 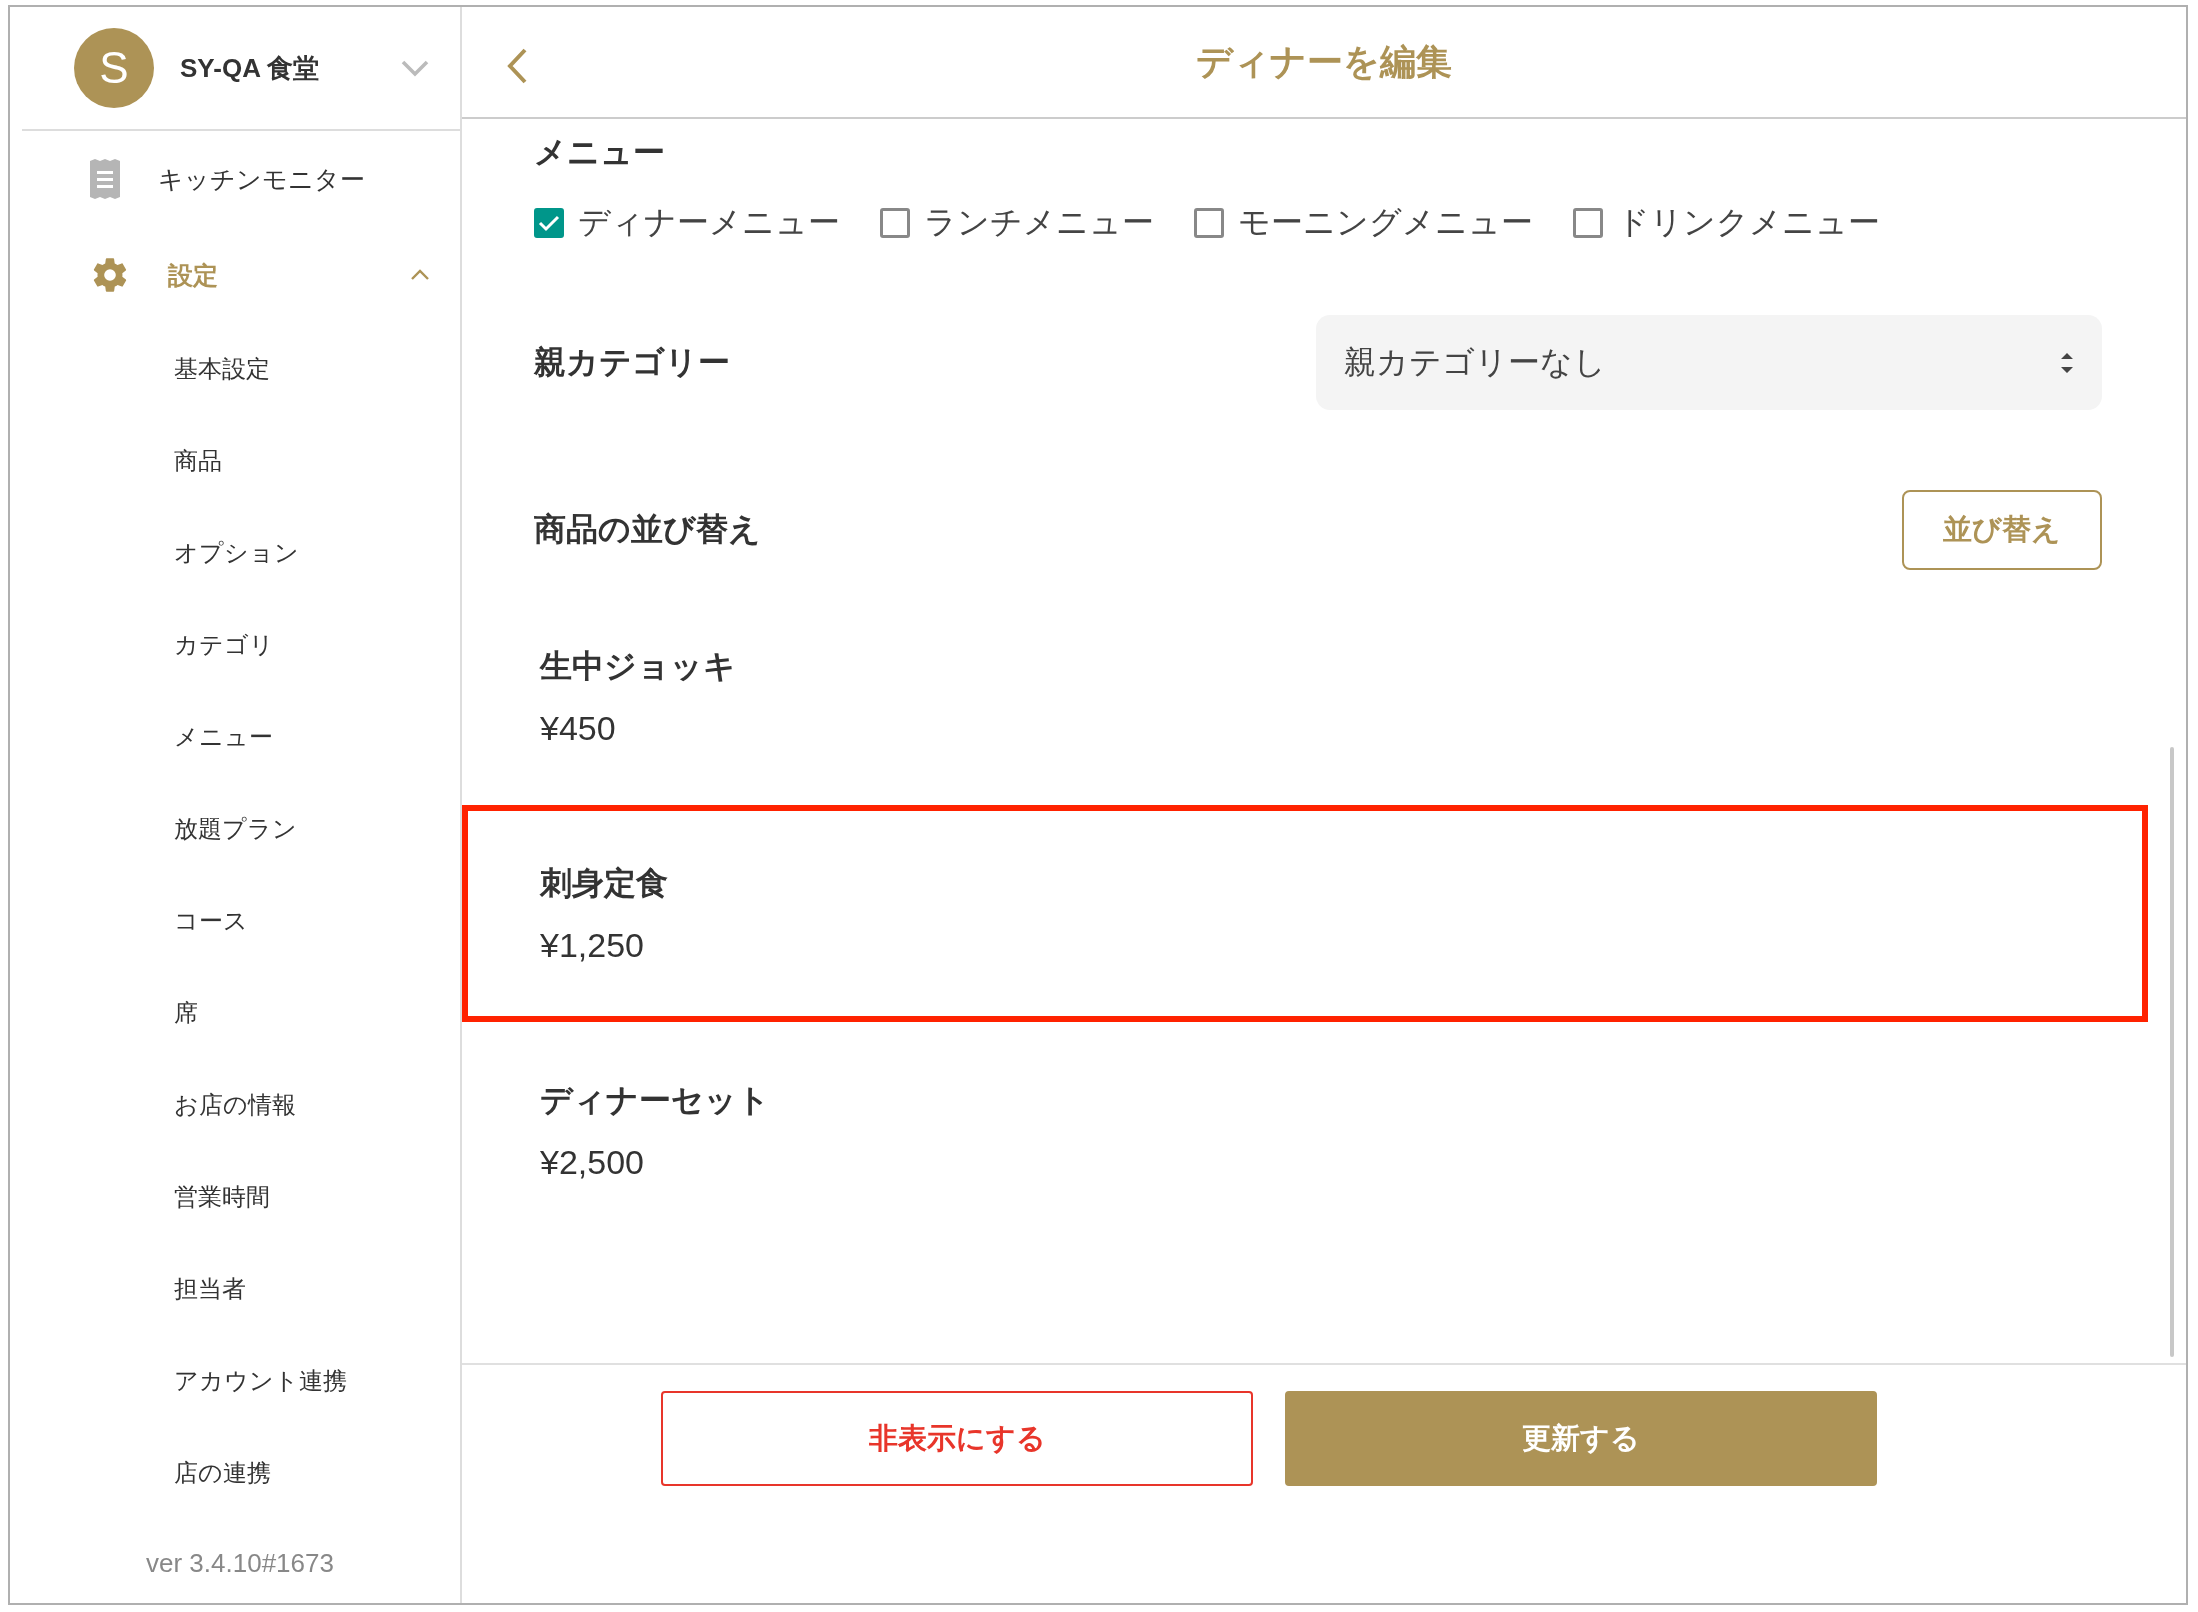 I want to click on parent-category-select: 親カテゴリーなし, so click(x=1709, y=362).